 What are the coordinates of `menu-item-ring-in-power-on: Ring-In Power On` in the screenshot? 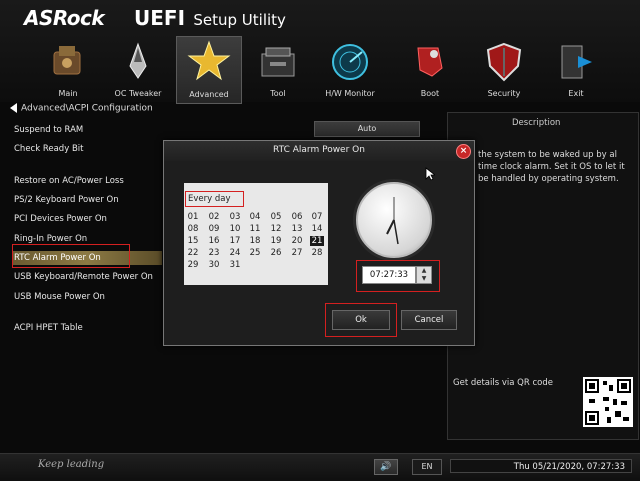 It's located at (50, 239).